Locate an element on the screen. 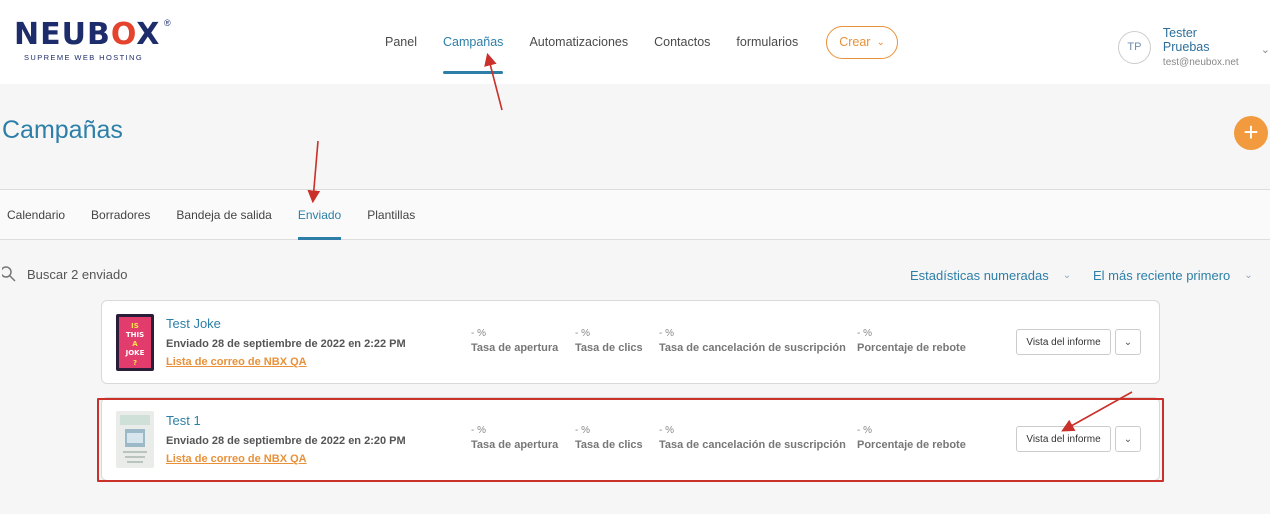  campaign-thumbnail is located at coordinates (135, 439).